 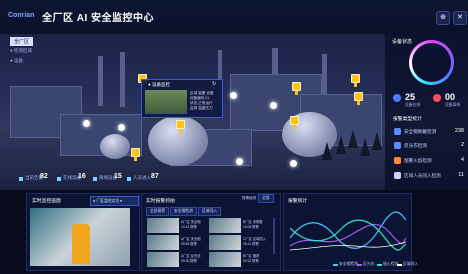 I want to click on online-label: 设备在线, so click(x=413, y=105).